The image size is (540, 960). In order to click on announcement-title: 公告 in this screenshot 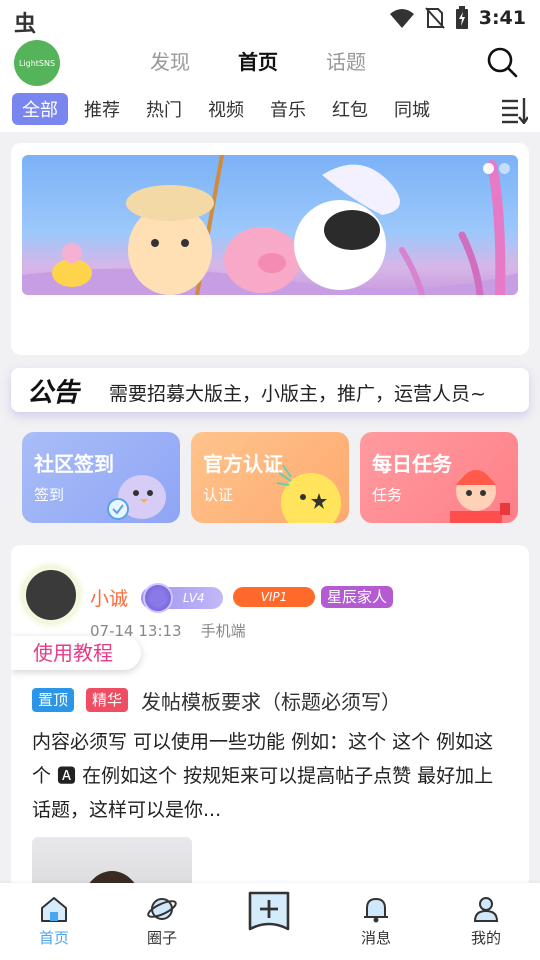, I will do `click(53, 393)`.